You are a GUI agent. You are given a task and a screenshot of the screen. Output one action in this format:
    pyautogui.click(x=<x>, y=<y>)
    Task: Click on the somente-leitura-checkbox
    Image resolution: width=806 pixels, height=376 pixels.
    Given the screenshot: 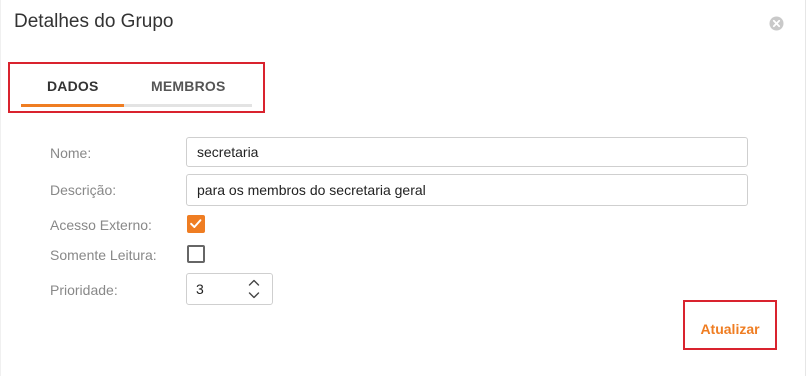 What is the action you would take?
    pyautogui.click(x=196, y=254)
    